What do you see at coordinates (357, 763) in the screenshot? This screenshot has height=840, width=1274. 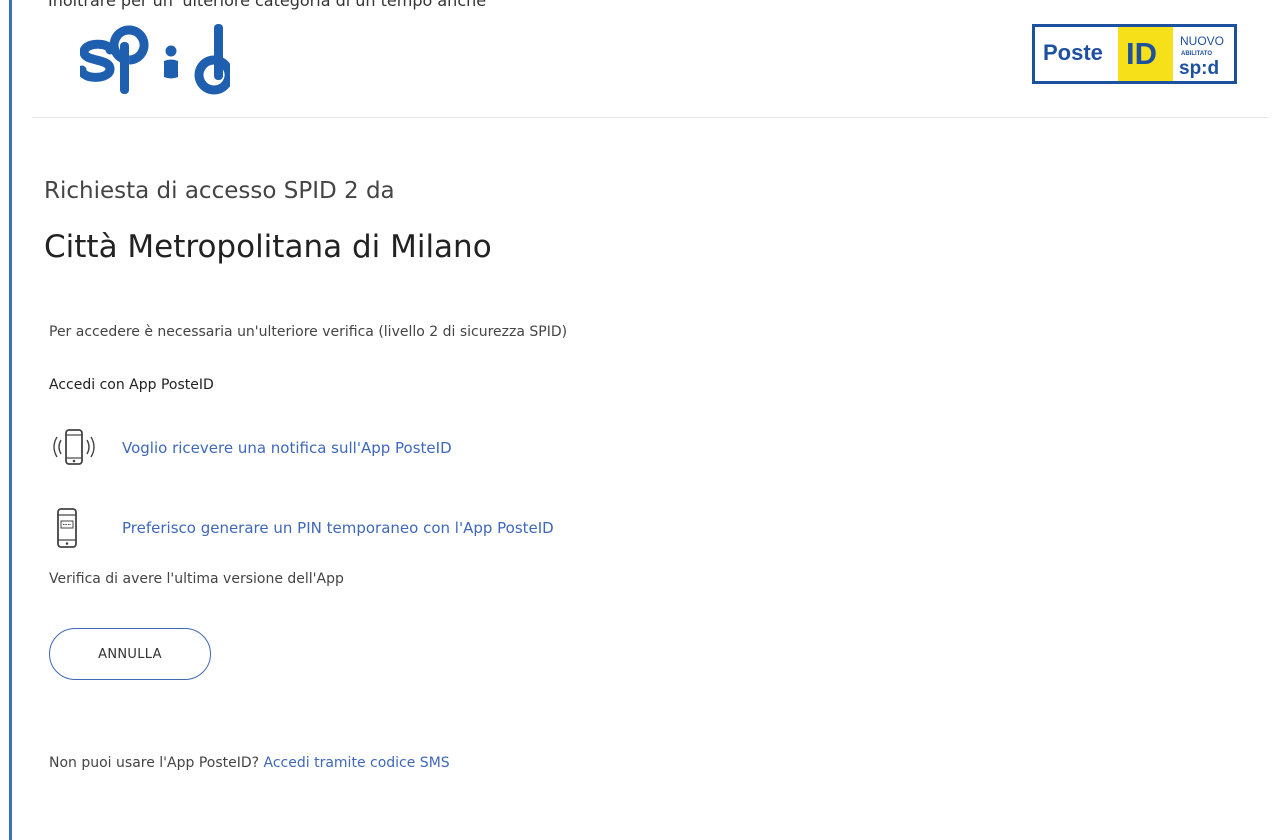 I see `sms-access-link: Accedi tramite codice SMS` at bounding box center [357, 763].